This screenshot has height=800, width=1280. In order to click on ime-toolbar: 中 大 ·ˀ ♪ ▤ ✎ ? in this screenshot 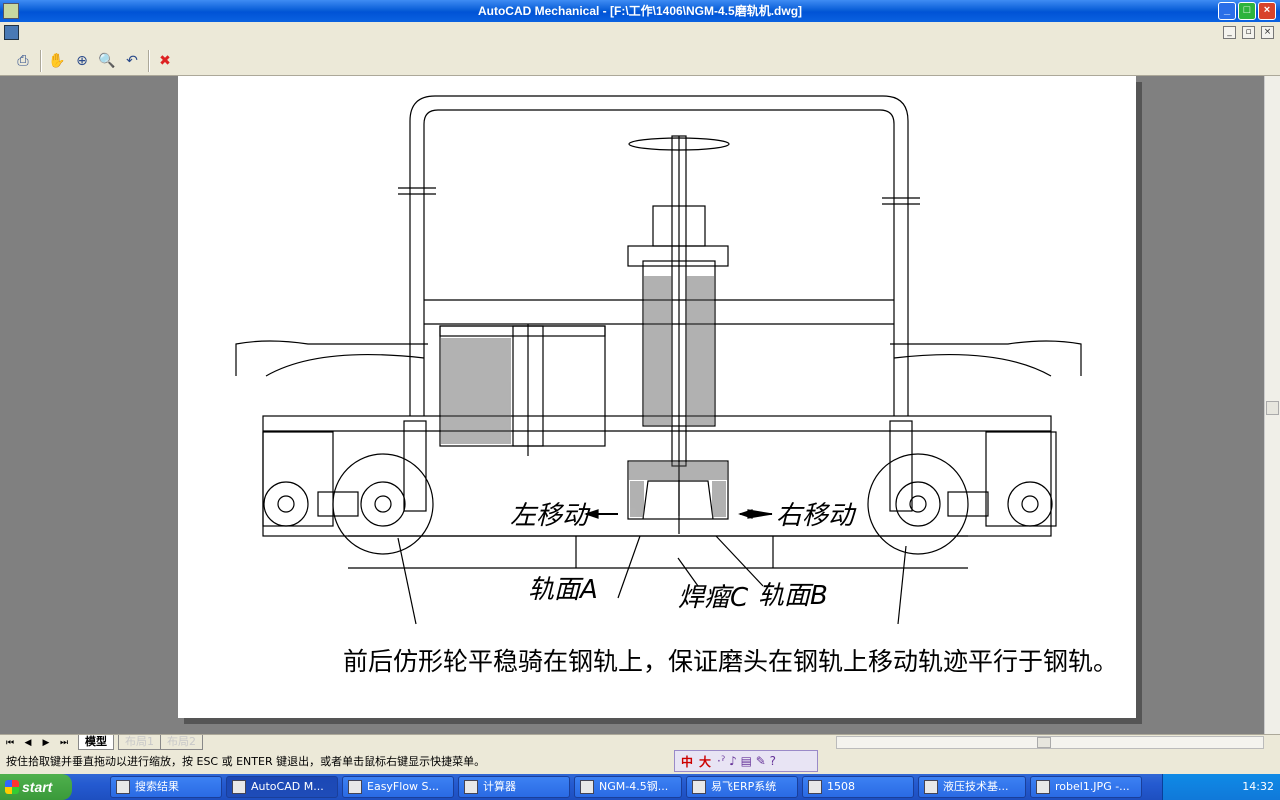, I will do `click(746, 761)`.